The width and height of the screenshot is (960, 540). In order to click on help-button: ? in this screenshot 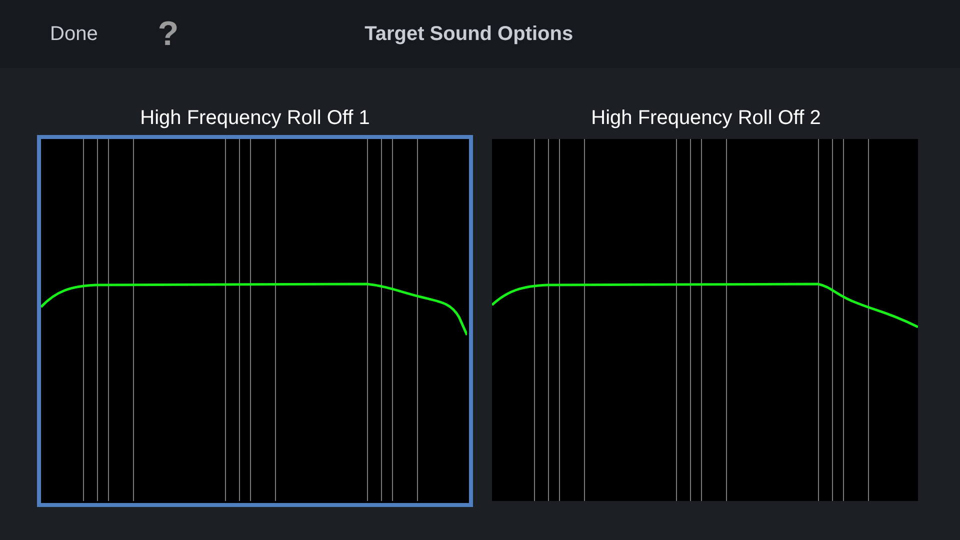, I will do `click(168, 34)`.